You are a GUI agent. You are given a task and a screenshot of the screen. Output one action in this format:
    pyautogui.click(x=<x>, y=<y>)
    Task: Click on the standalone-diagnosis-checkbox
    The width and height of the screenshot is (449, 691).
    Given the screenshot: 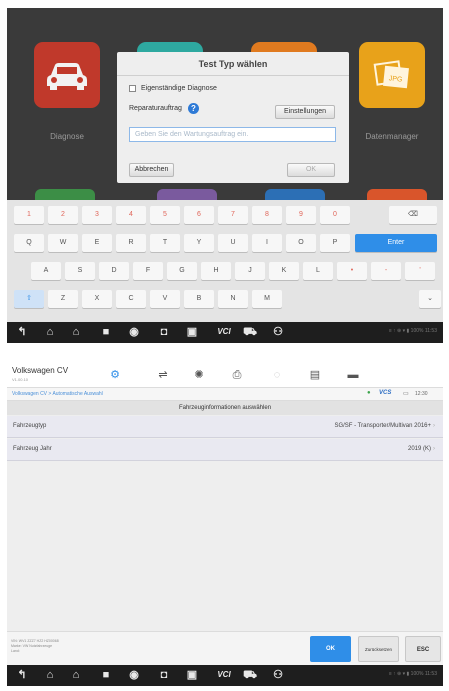 What is the action you would take?
    pyautogui.click(x=132, y=88)
    